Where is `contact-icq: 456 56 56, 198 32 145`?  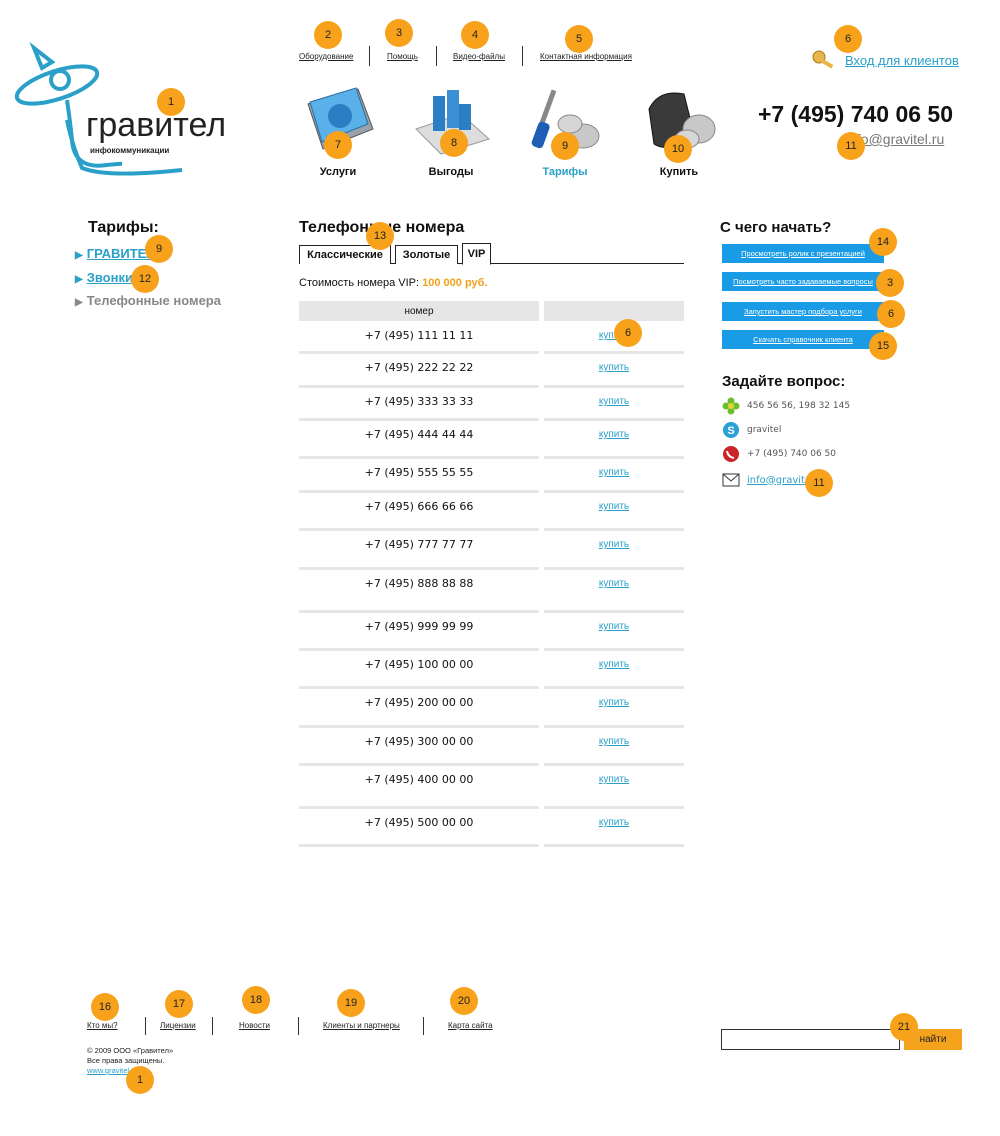 contact-icq: 456 56 56, 198 32 145 is located at coordinates (786, 406).